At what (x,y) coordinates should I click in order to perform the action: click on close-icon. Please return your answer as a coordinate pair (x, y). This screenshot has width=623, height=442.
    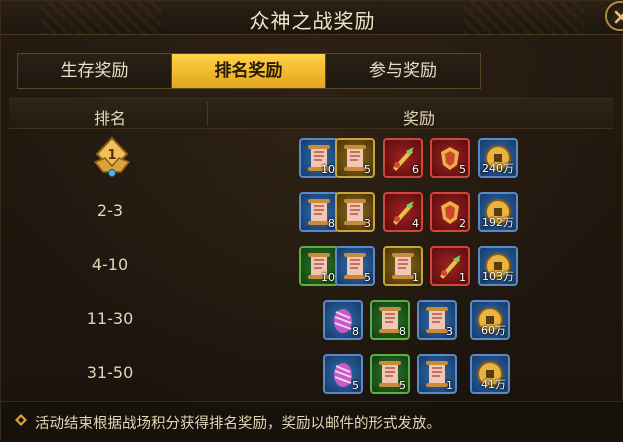
    Looking at the image, I should click on (618, 17).